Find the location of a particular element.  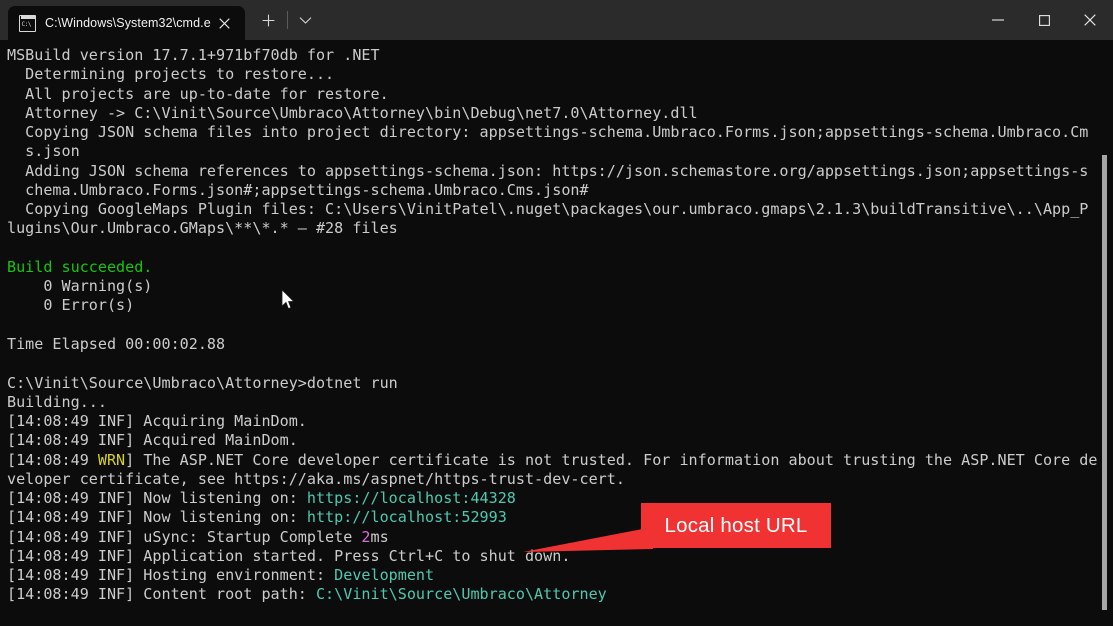

terminal-text-run: Build succeeded. is located at coordinates (80, 266).